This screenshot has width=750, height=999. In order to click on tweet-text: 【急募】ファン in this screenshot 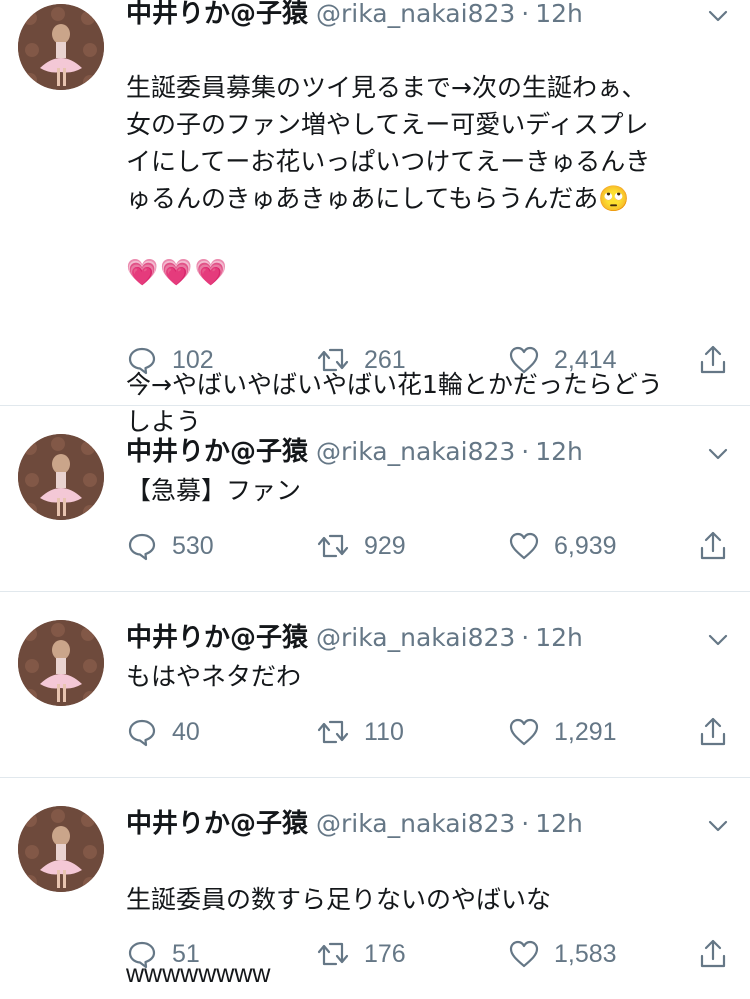, I will do `click(214, 490)`.